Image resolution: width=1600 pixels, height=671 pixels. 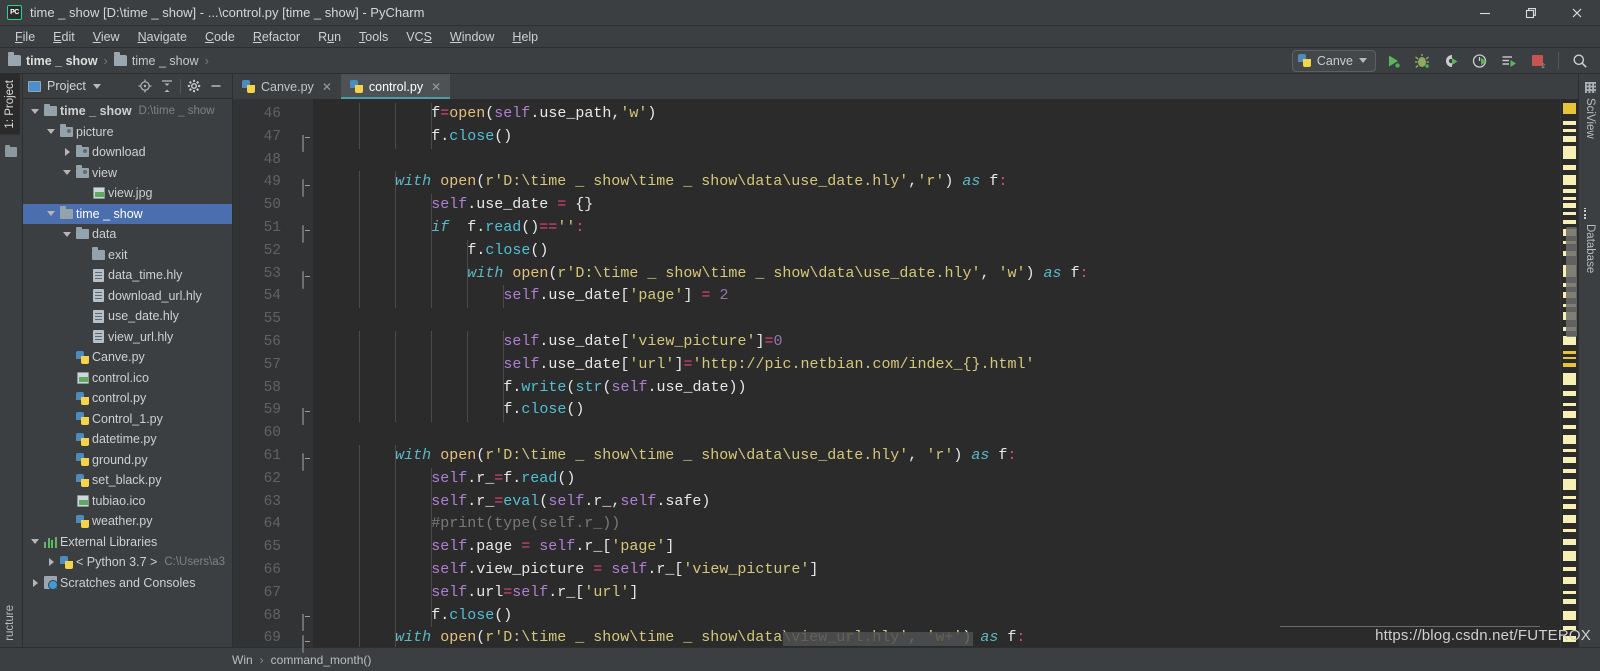 I want to click on tree-node-exit: exit, so click(x=127, y=255).